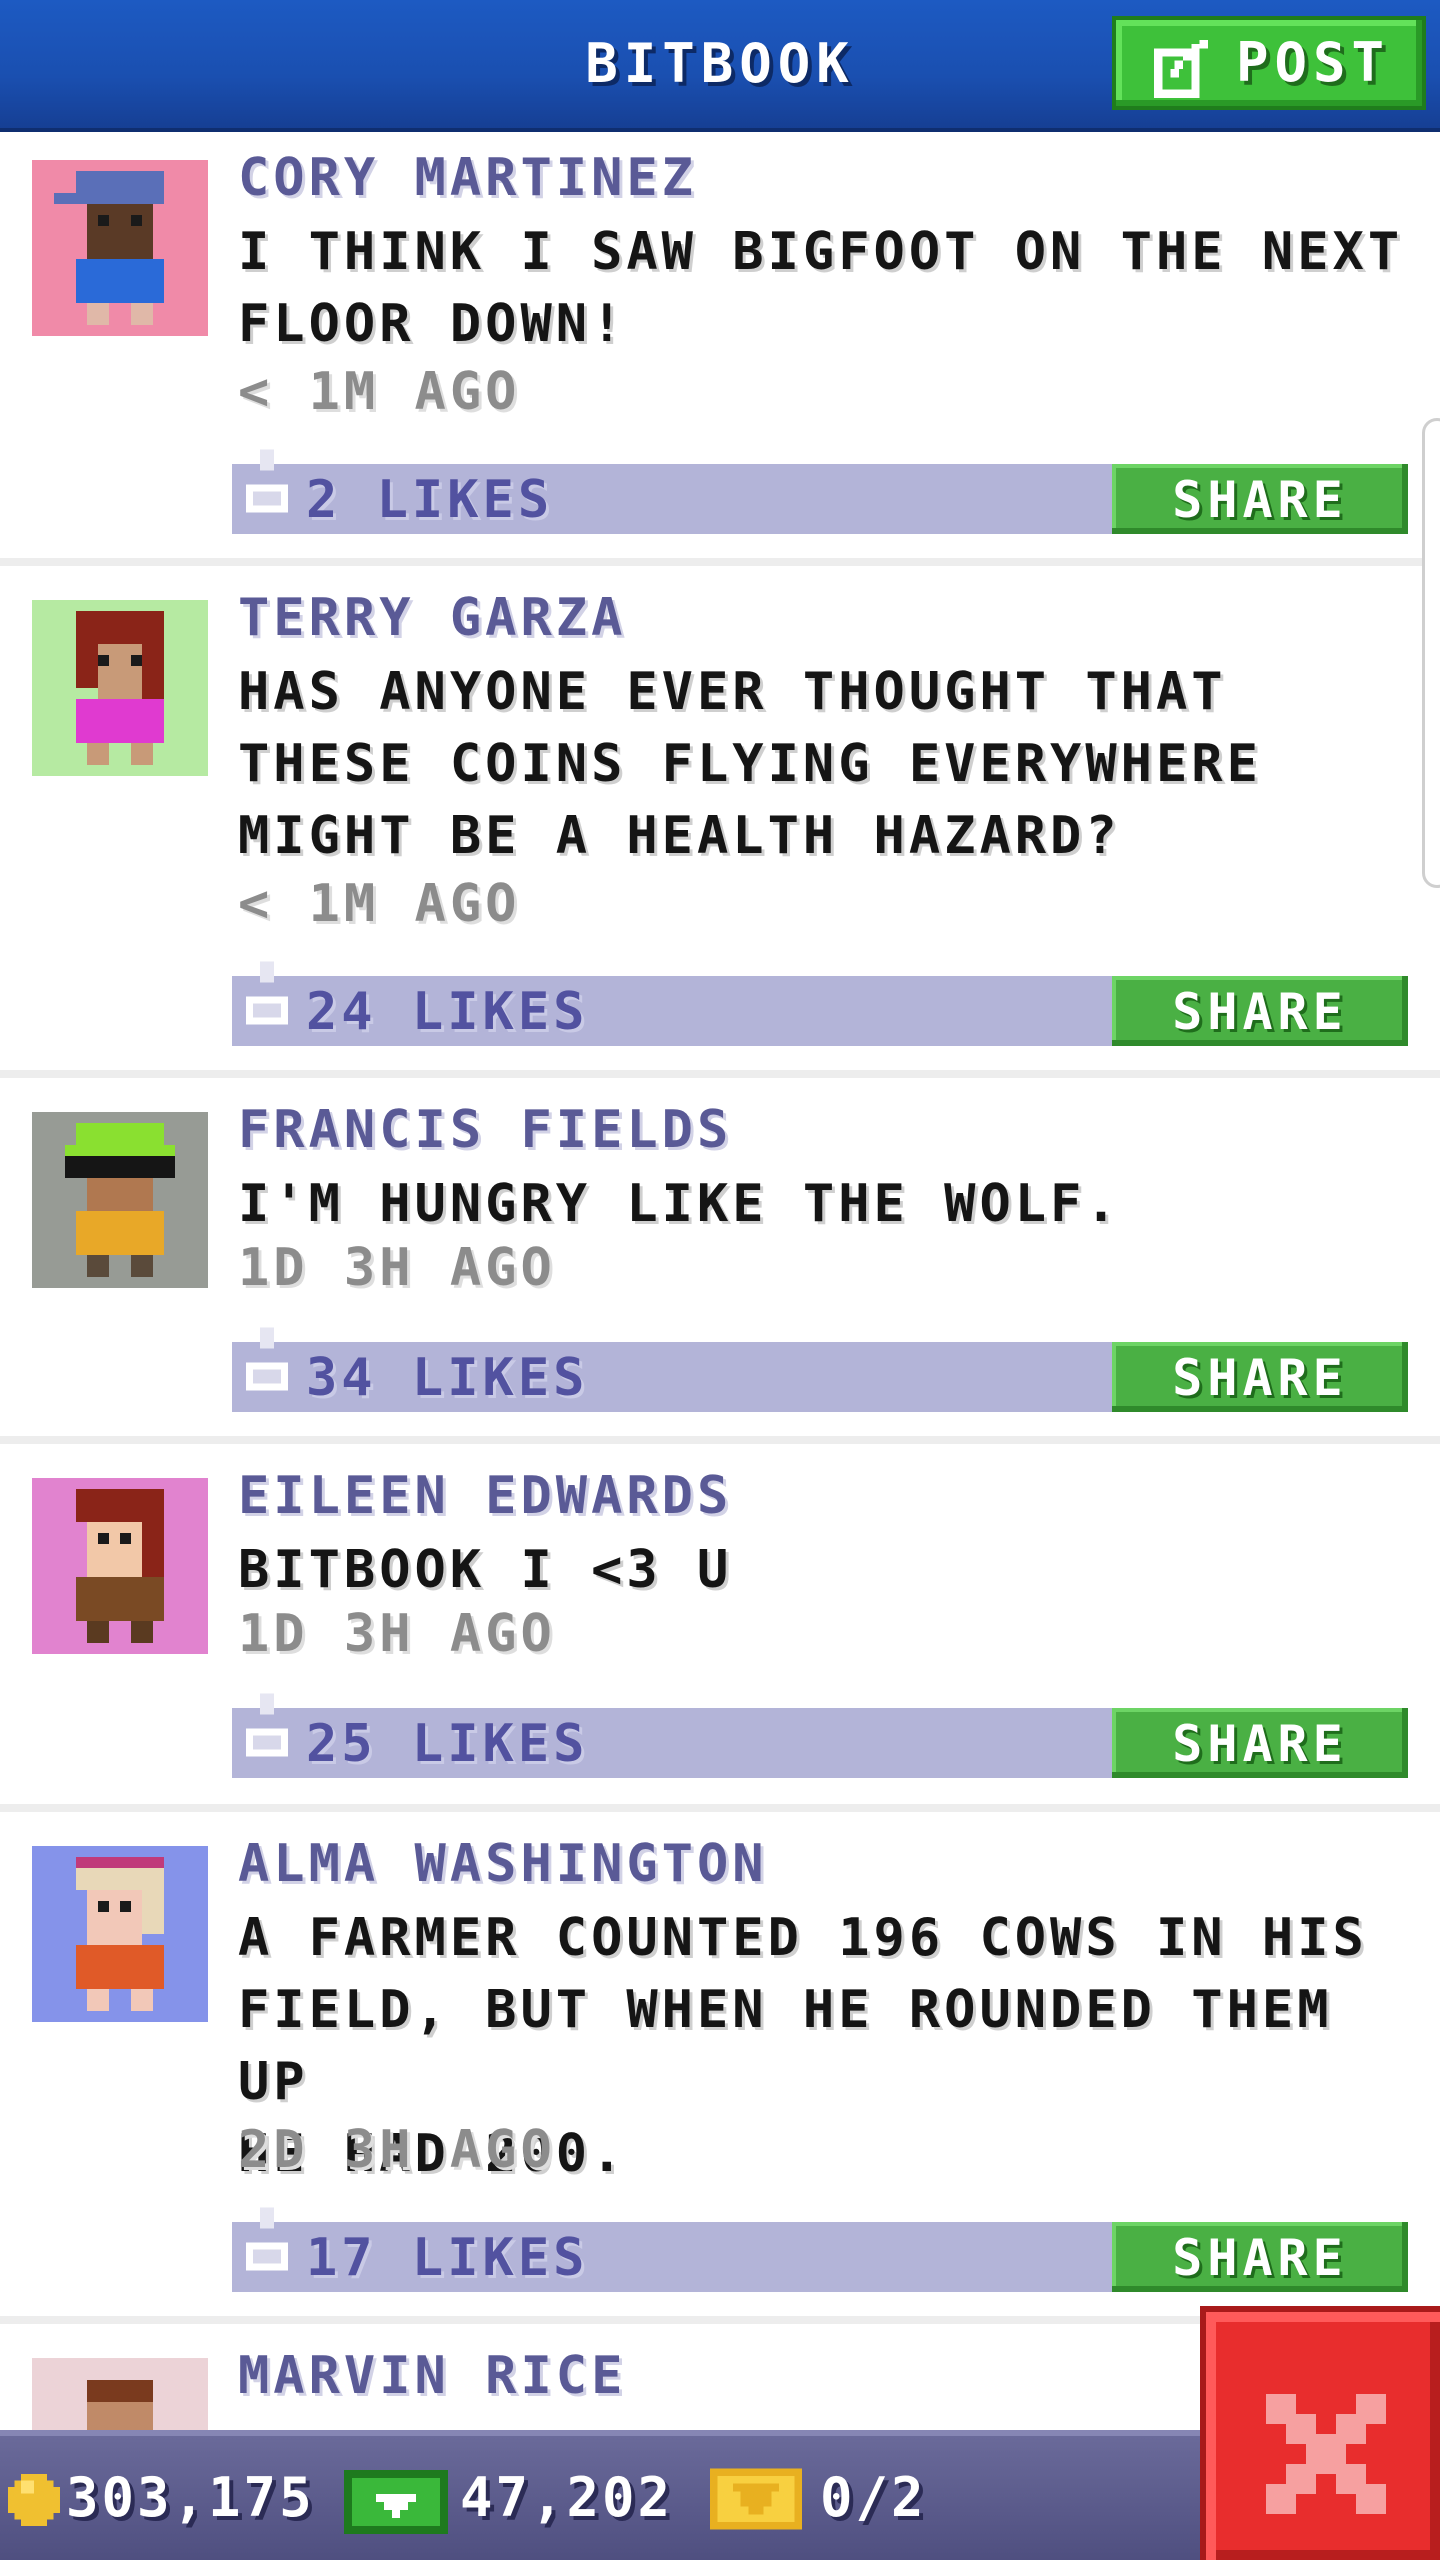 The height and width of the screenshot is (2560, 1440). I want to click on close-icon, so click(1326, 2454).